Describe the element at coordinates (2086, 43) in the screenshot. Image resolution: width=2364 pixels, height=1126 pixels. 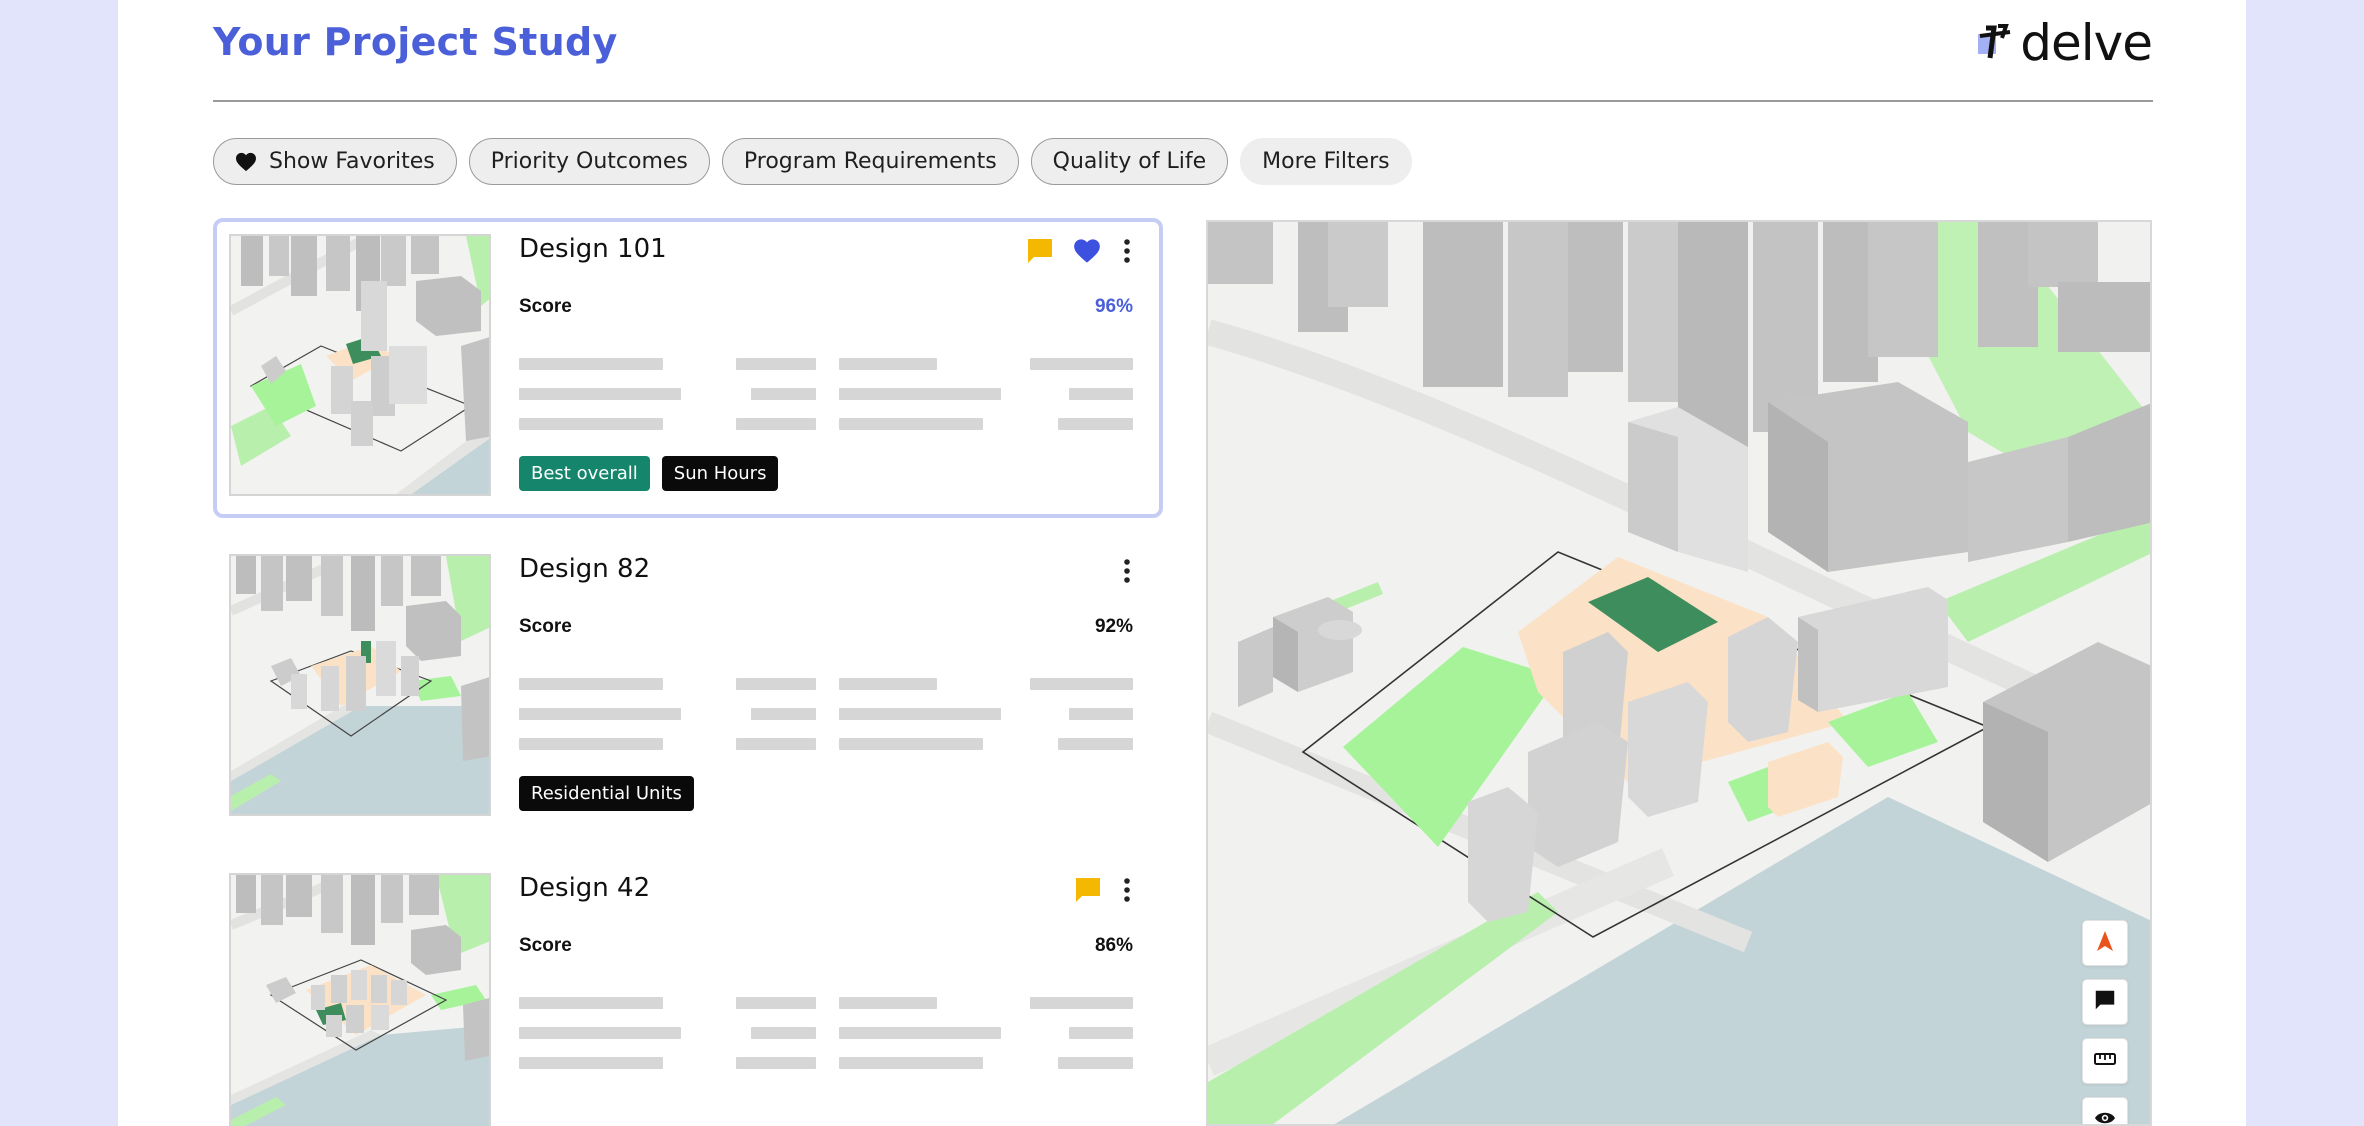
I see `logo-text: delve` at that location.